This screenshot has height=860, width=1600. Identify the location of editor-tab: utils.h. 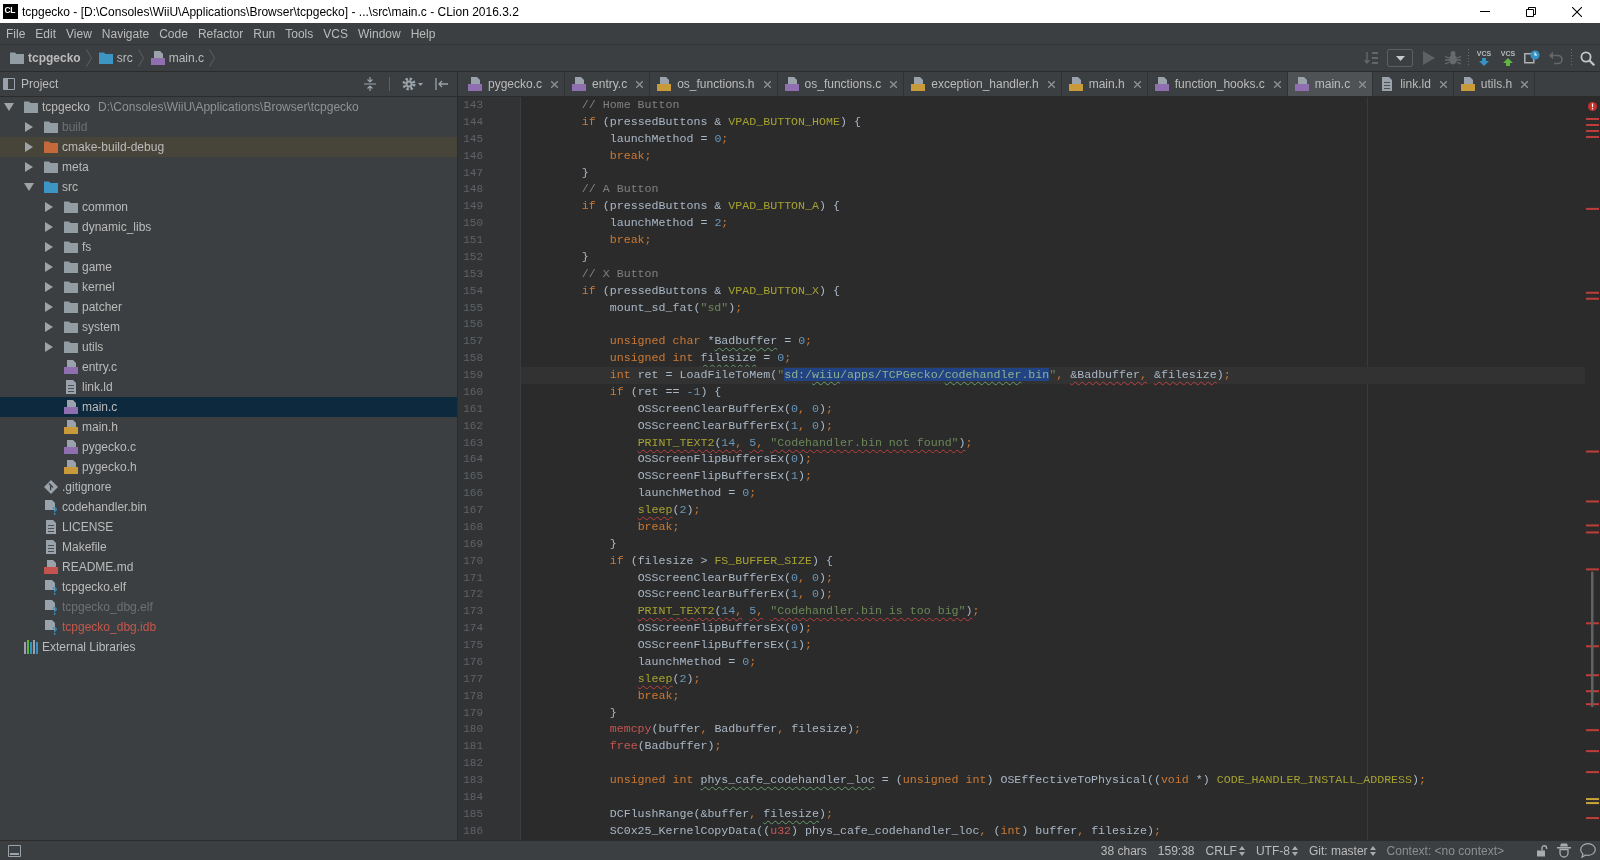
(1494, 84).